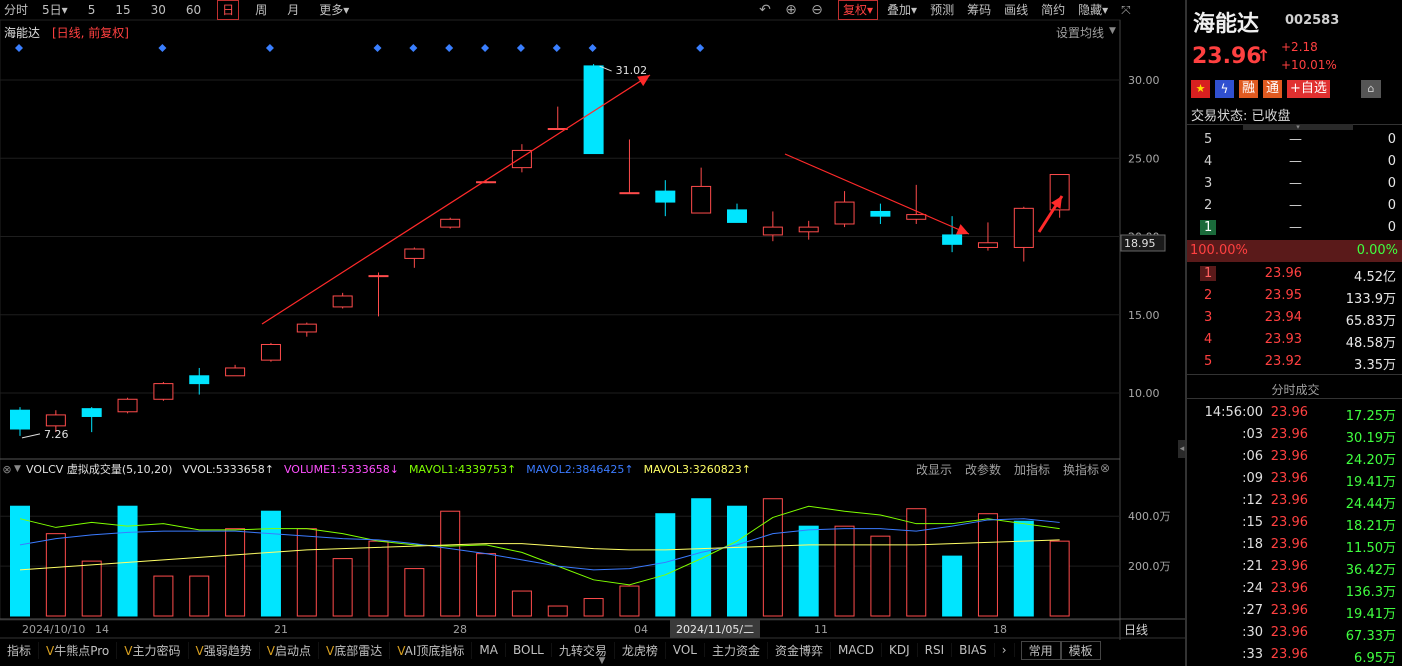 The width and height of the screenshot is (1402, 666). I want to click on chart-toolbar: 分时 5日▾ 5 15 30 60 日周月更多▾ ↶ ⊕ ⊖ 复权▾ 叠加▾ 预测 筹码 画线 简约 隐藏▾ ⤧, so click(592, 10).